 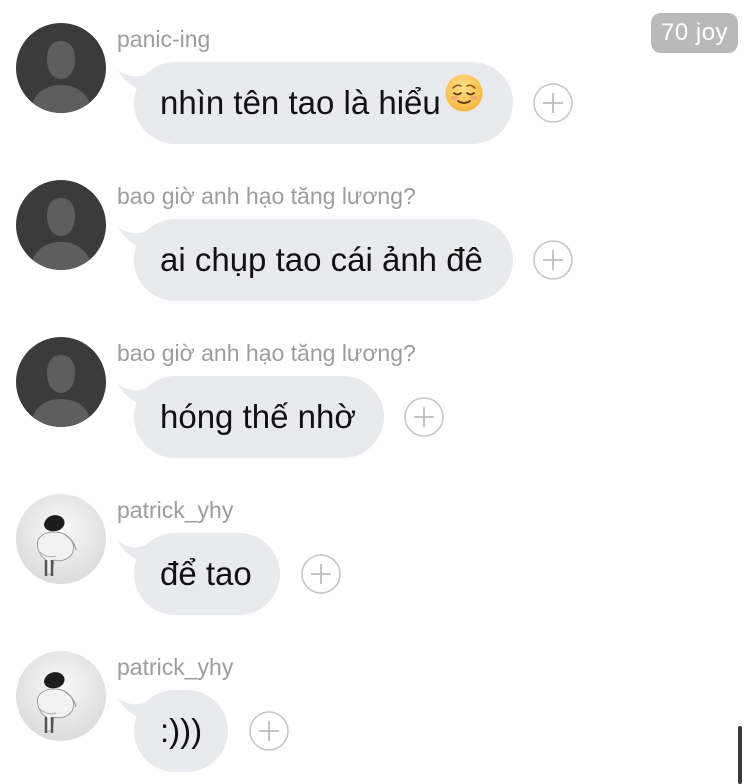 I want to click on message-text: nhìn tên tao là hiểu, so click(x=300, y=102).